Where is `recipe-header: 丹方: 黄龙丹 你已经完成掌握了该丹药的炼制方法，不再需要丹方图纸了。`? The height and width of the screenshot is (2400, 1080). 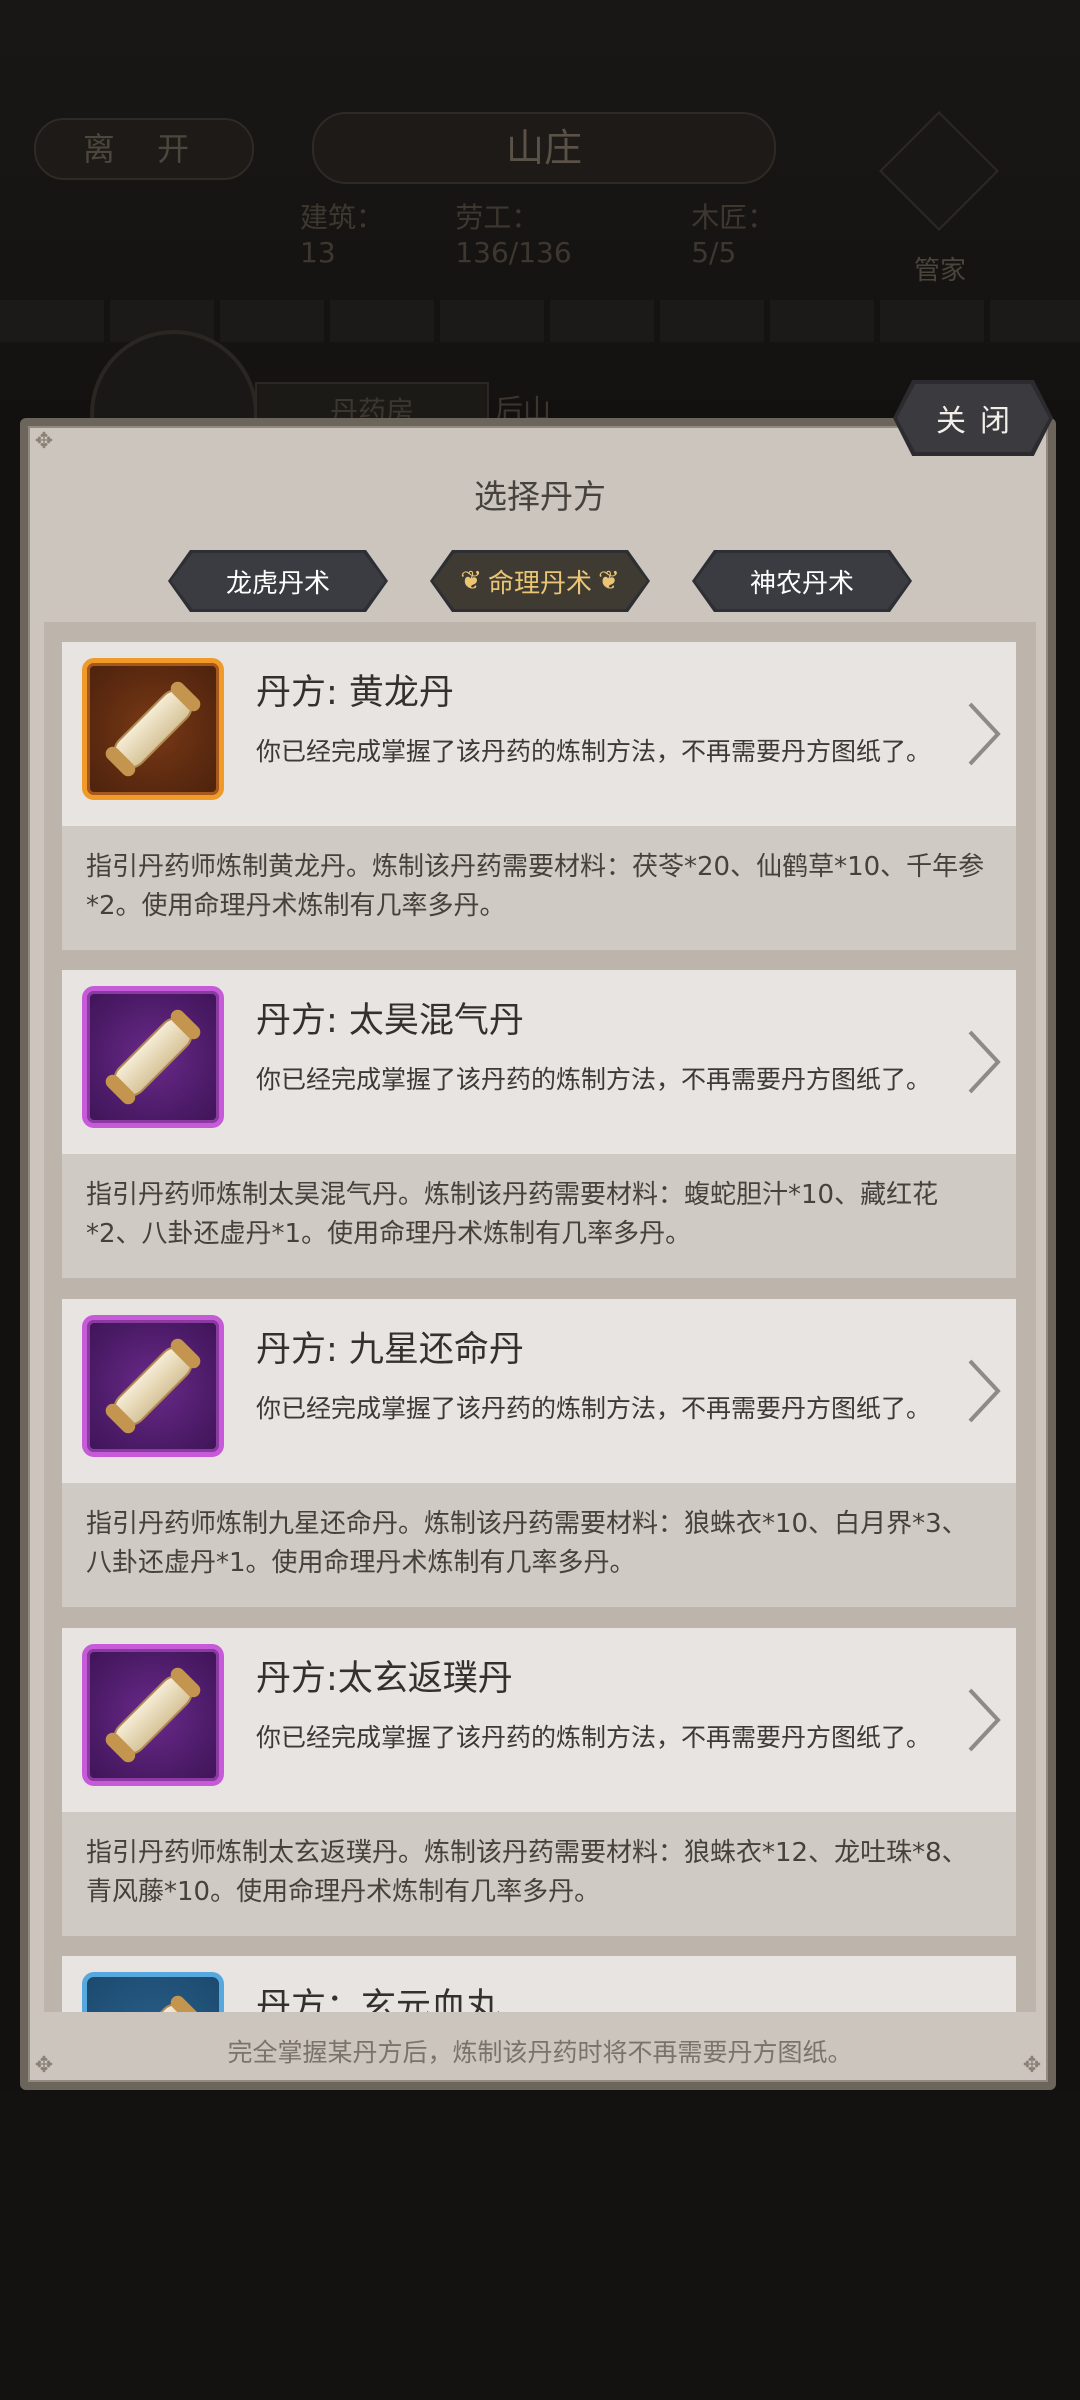
recipe-header: 丹方: 黄龙丹 你已经完成掌握了该丹药的炼制方法，不再需要丹方图纸了。 is located at coordinates (539, 734).